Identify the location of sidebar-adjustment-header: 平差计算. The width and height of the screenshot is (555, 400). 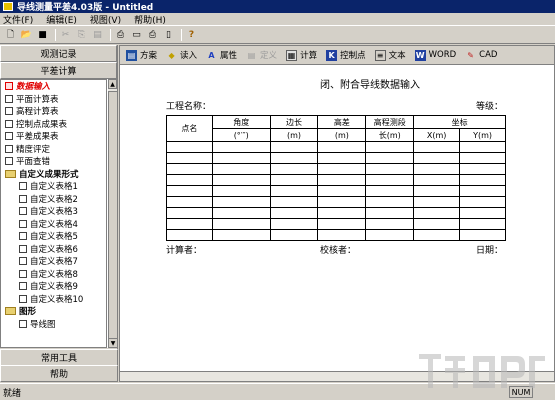
(58, 70).